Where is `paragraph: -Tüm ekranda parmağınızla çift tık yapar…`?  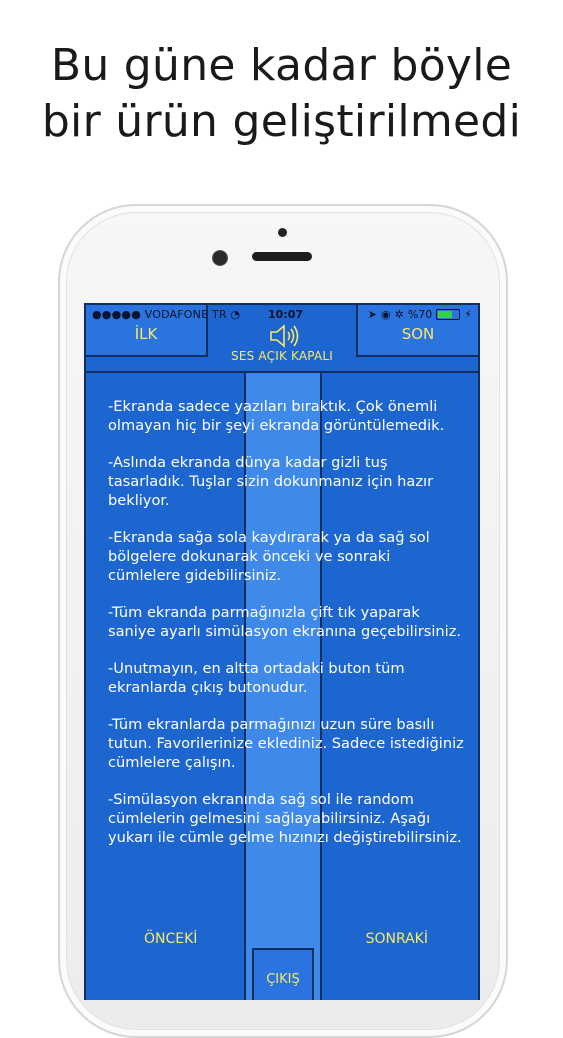
paragraph: -Tüm ekranda parmağınızla çift tık yapar… is located at coordinates (284, 622).